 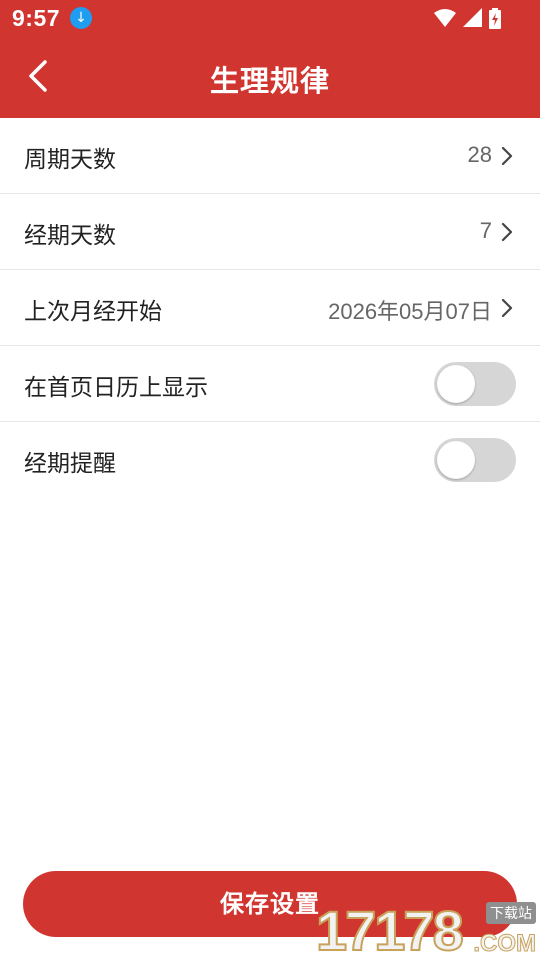 What do you see at coordinates (505, 944) in the screenshot?
I see `watermark-domain: .COM` at bounding box center [505, 944].